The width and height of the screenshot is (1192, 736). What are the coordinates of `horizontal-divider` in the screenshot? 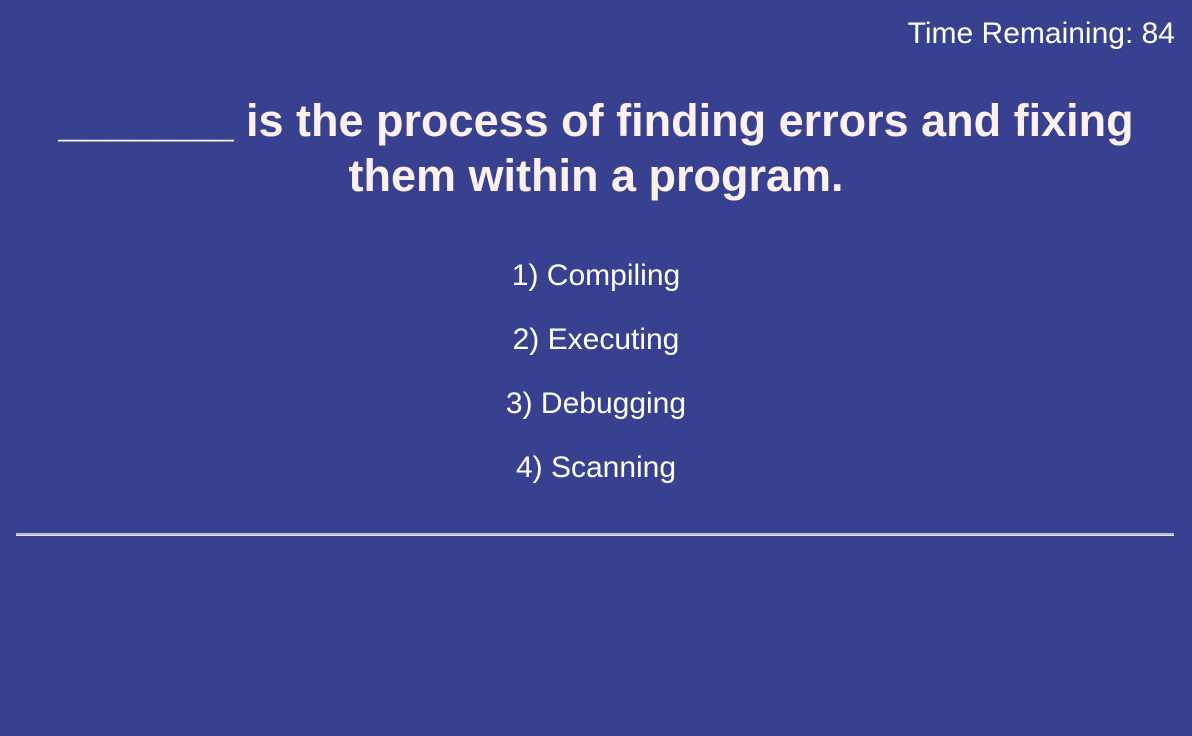 It's located at (595, 534).